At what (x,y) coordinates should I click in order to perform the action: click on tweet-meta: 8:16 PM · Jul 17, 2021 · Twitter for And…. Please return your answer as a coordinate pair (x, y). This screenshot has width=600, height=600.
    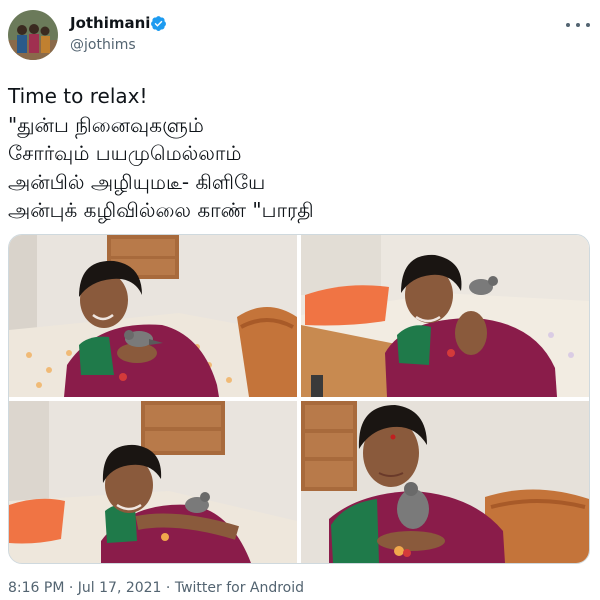
    Looking at the image, I should click on (156, 588).